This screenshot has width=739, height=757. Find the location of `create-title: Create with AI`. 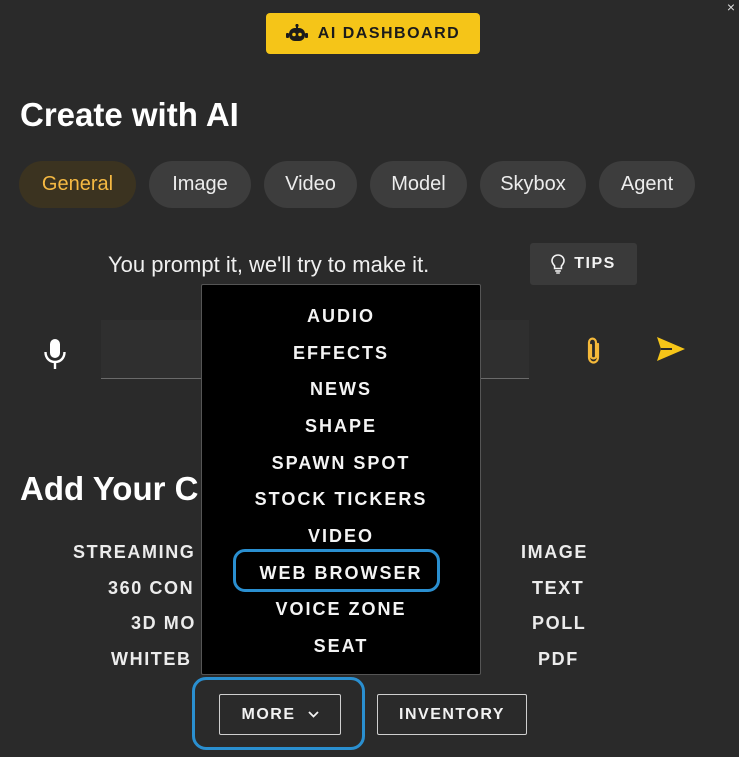

create-title: Create with AI is located at coordinates (129, 114).